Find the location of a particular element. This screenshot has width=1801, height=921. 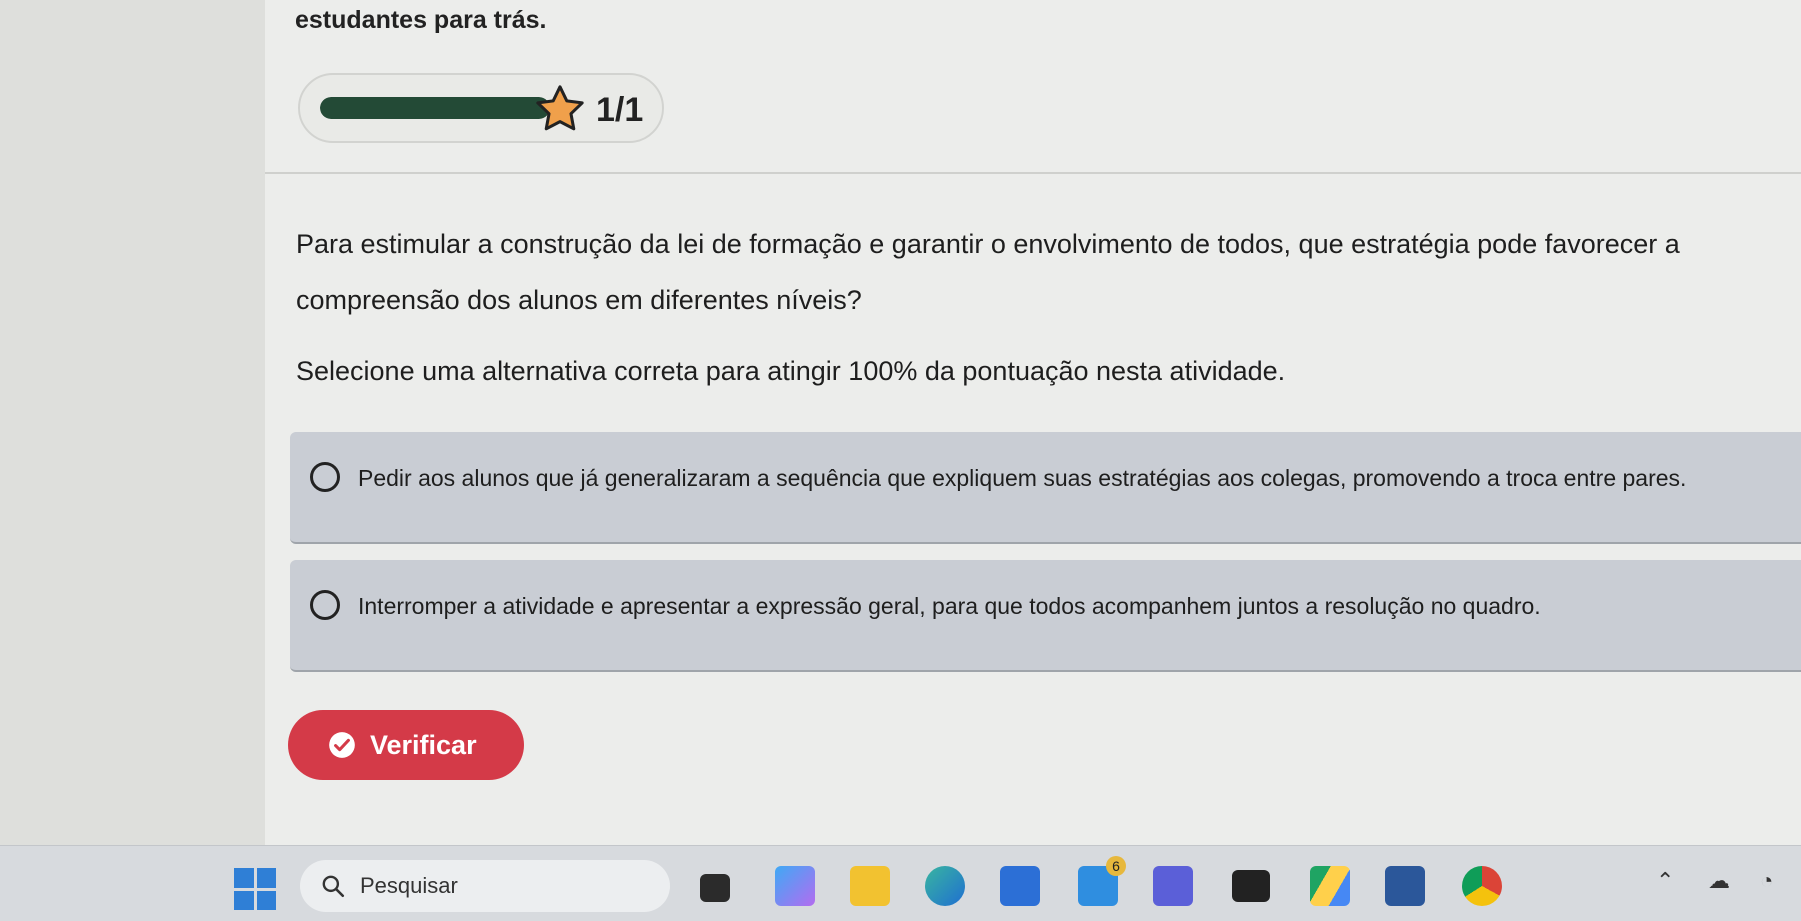

edge-icon is located at coordinates (945, 886).